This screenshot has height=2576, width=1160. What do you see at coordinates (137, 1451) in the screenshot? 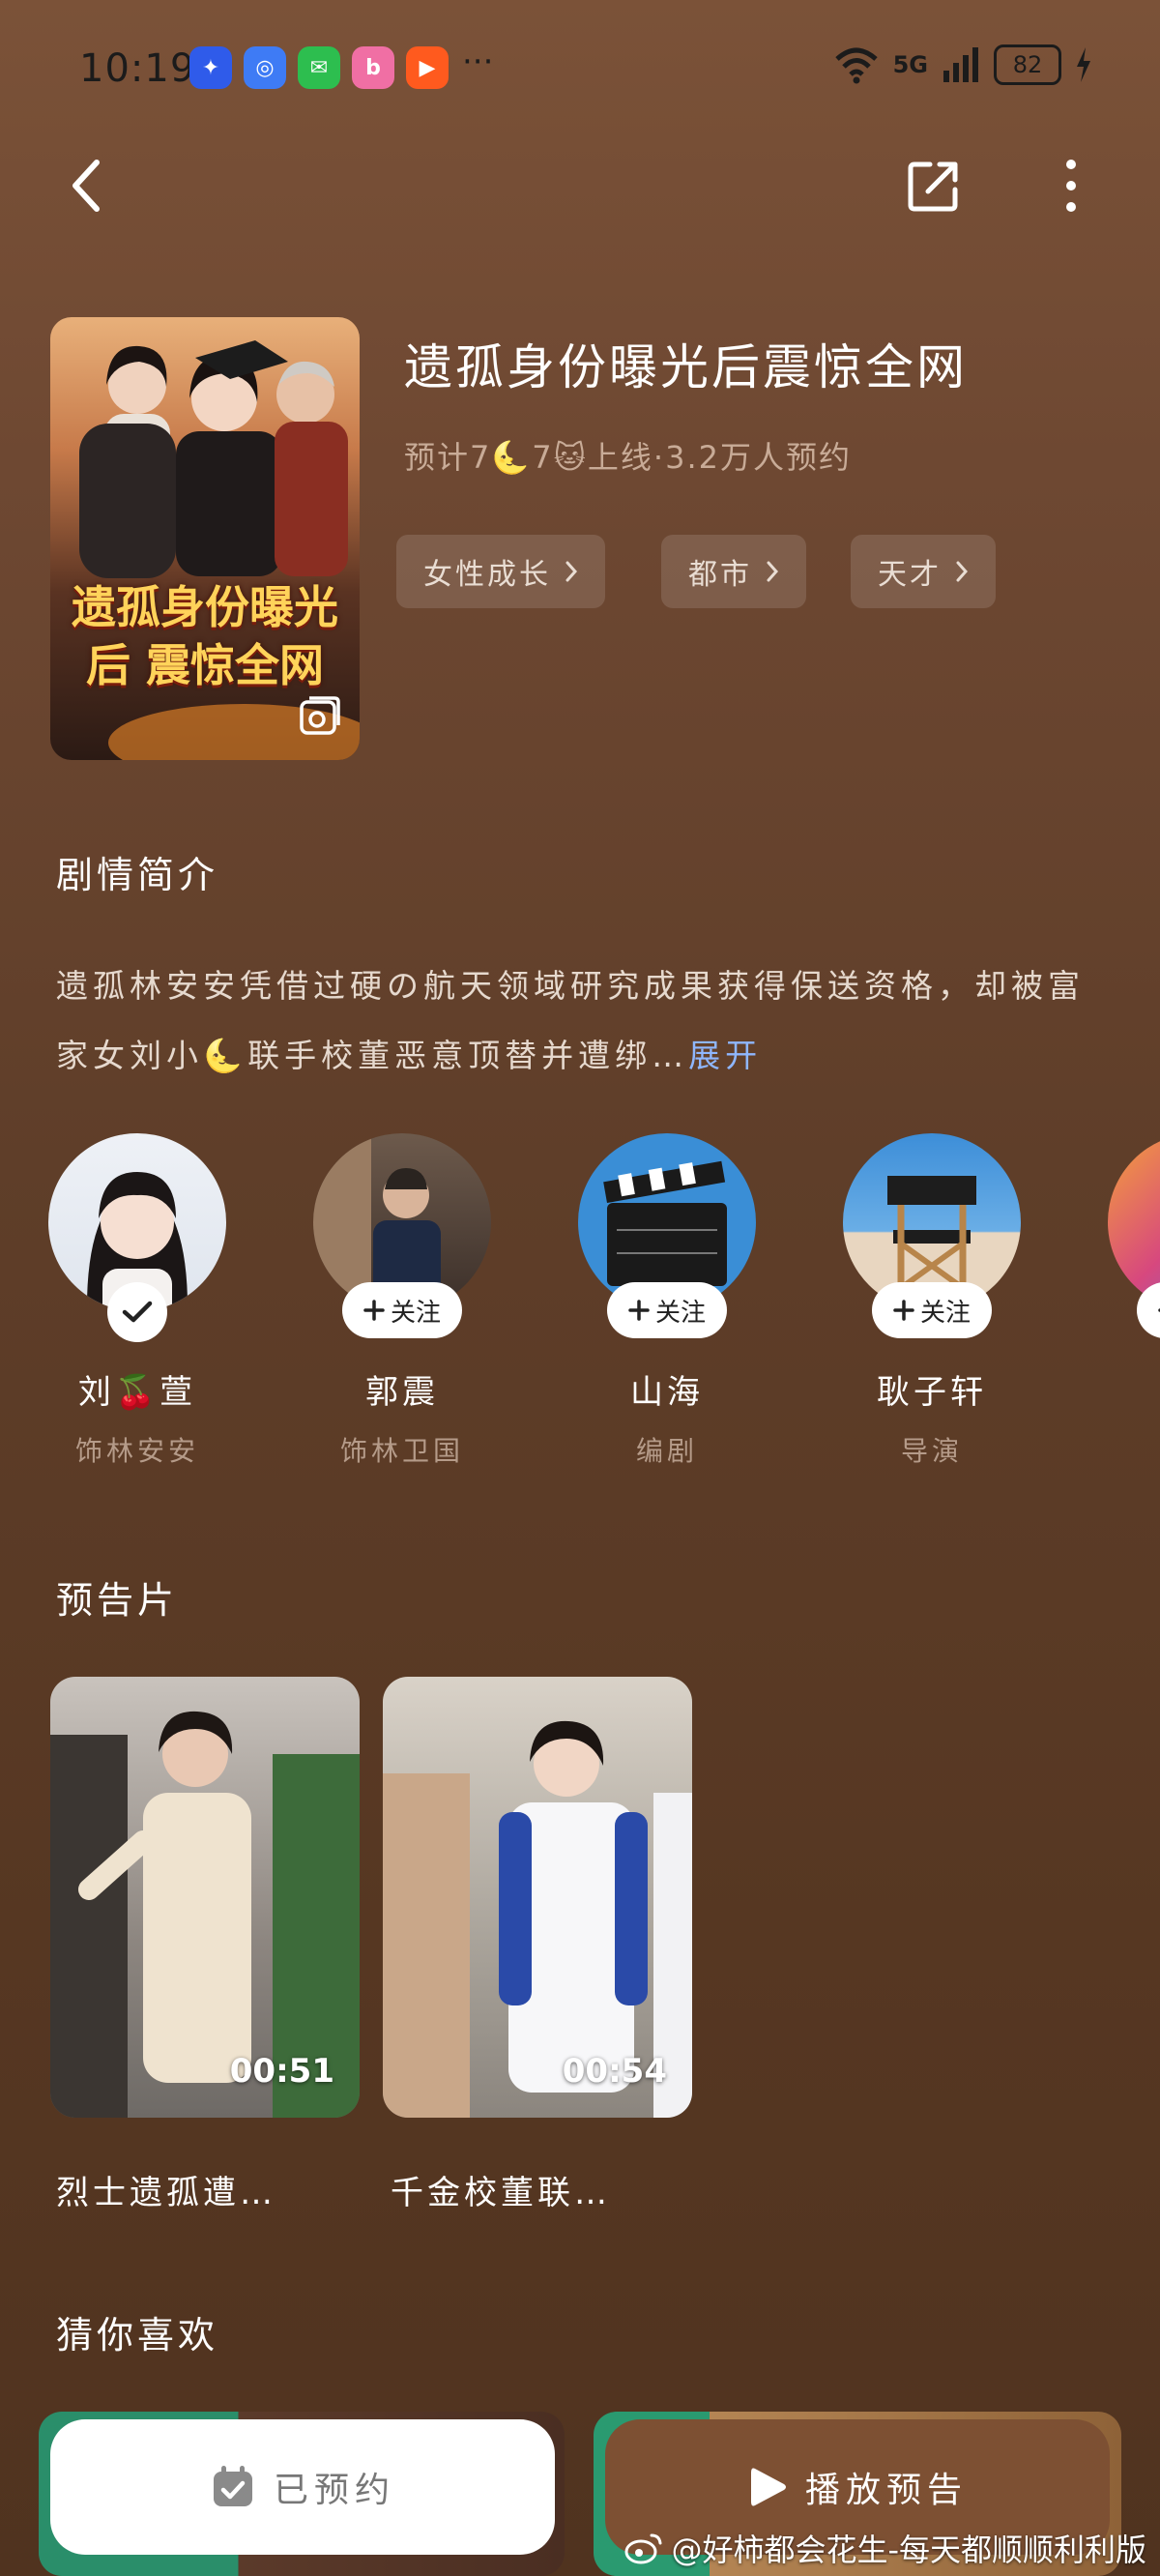
I see `cast-role: 饰林安安` at bounding box center [137, 1451].